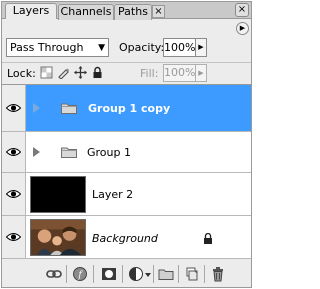 This screenshot has height=289, width=320. I want to click on chevron-down-icon, so click(148, 275).